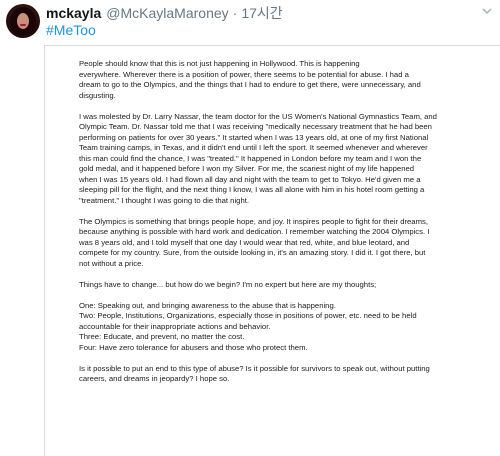 This screenshot has width=500, height=456. Describe the element at coordinates (97, 95) in the screenshot. I see `statement-line: disgusting.` at that location.